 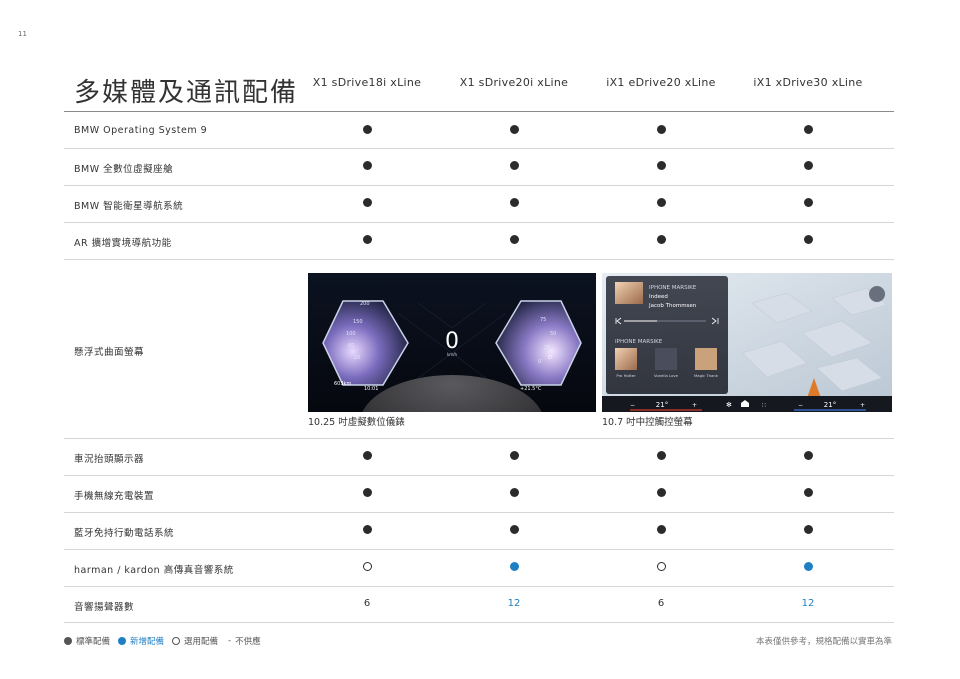 What do you see at coordinates (201, 642) in the screenshot?
I see `legend-optional-label: 選用配備` at bounding box center [201, 642].